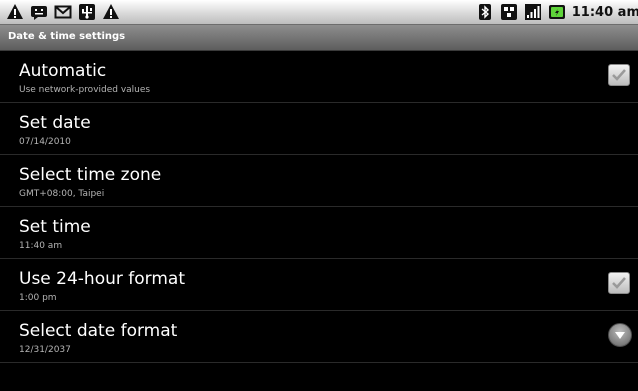  I want to click on date-format-dropdown, so click(620, 335).